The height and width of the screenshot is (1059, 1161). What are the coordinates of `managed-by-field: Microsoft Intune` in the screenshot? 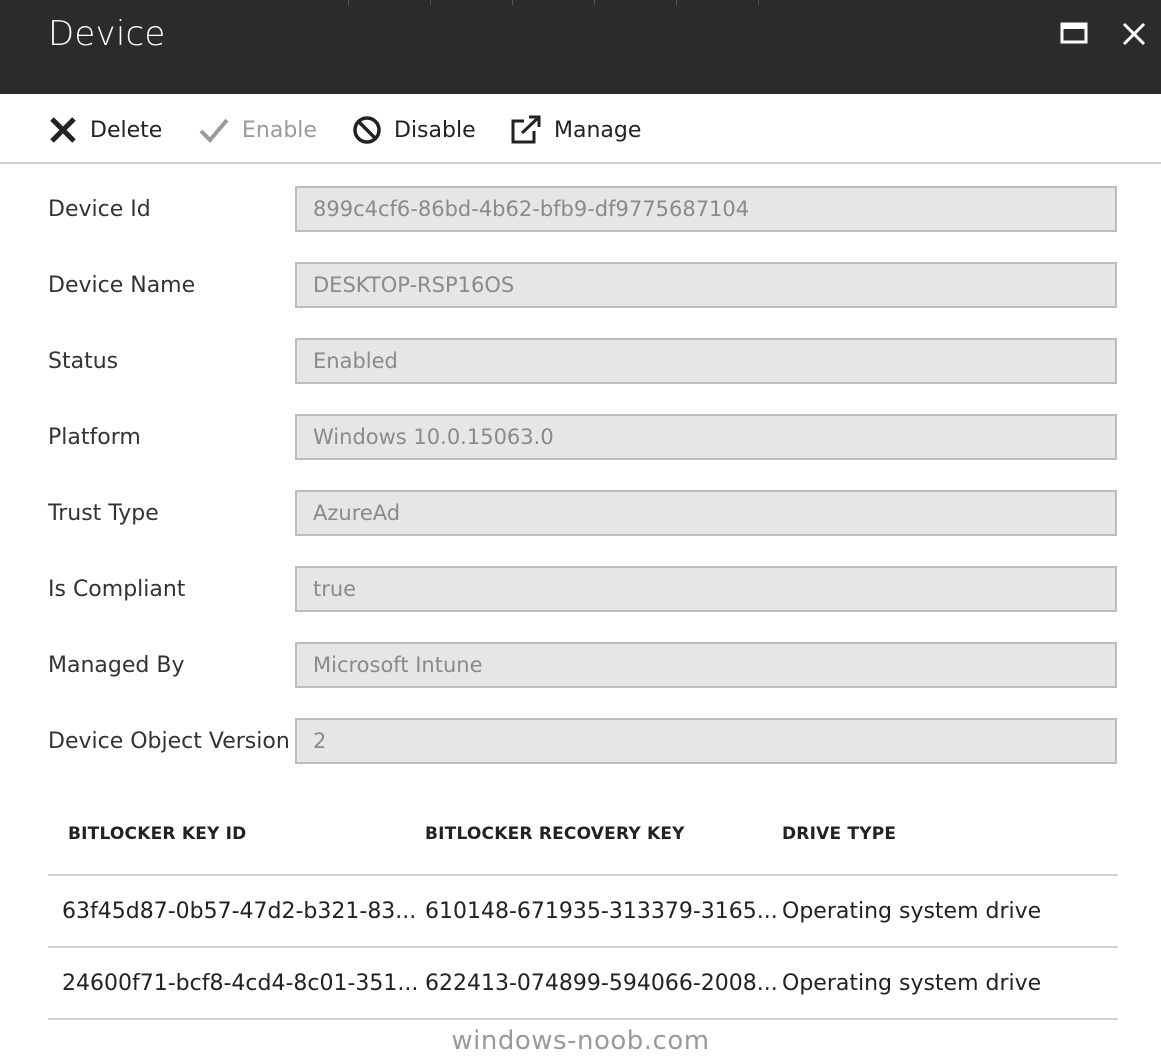 It's located at (706, 665).